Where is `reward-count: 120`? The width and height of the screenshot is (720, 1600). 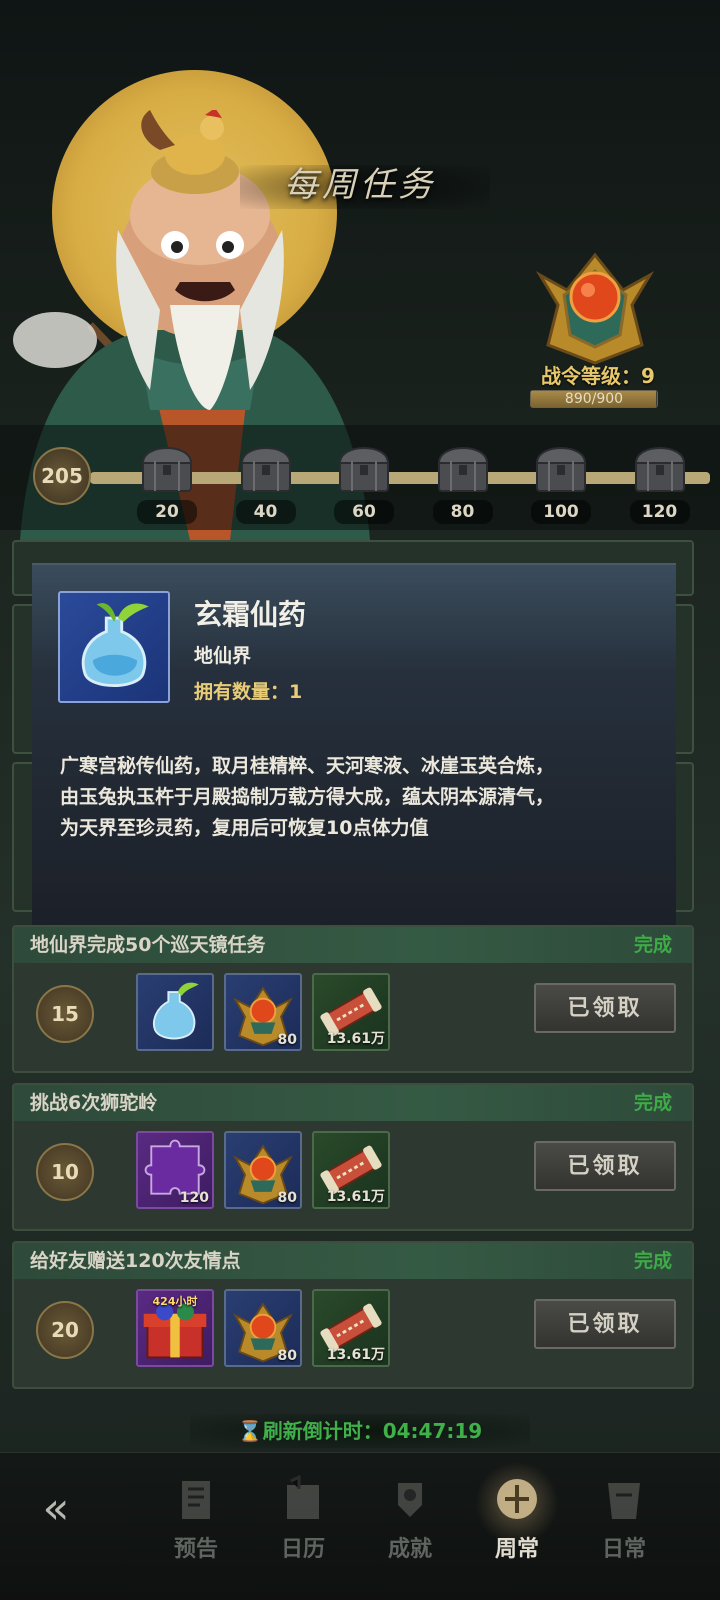 reward-count: 120 is located at coordinates (194, 1198).